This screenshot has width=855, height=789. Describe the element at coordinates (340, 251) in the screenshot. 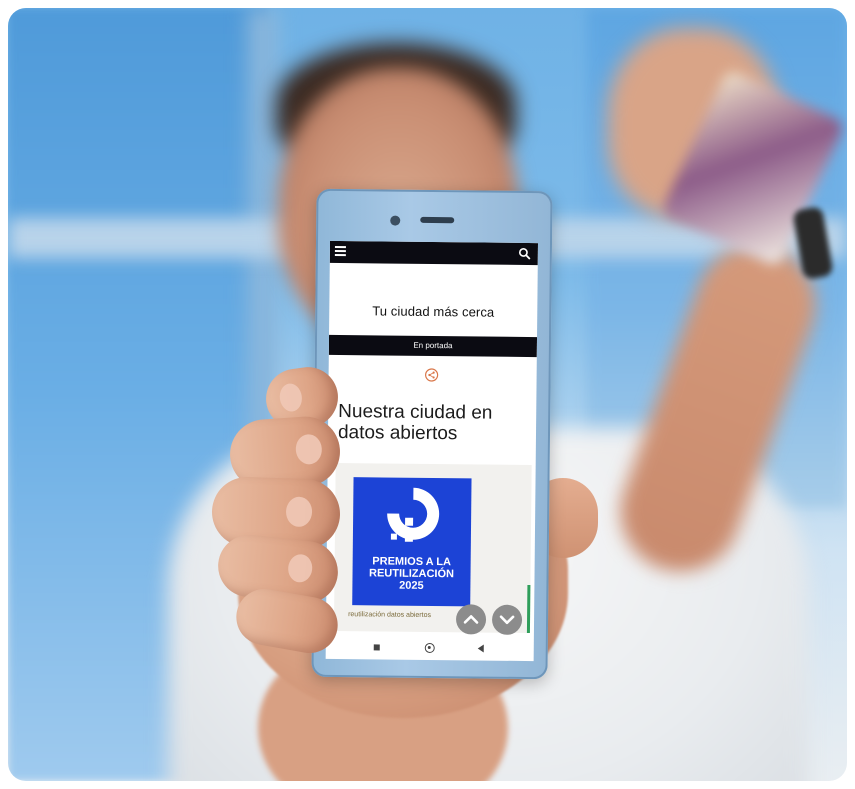

I see `hamburger-menu-icon` at that location.